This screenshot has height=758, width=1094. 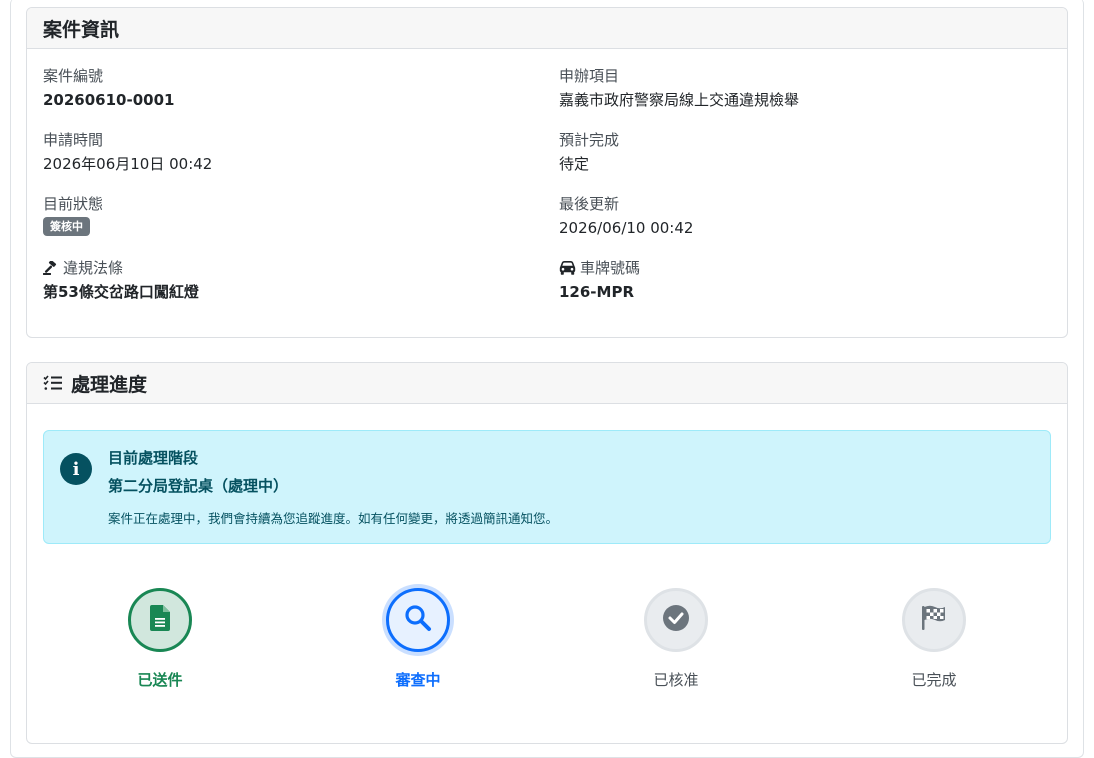 What do you see at coordinates (73, 140) in the screenshot?
I see `apply-time-label: 申請時間` at bounding box center [73, 140].